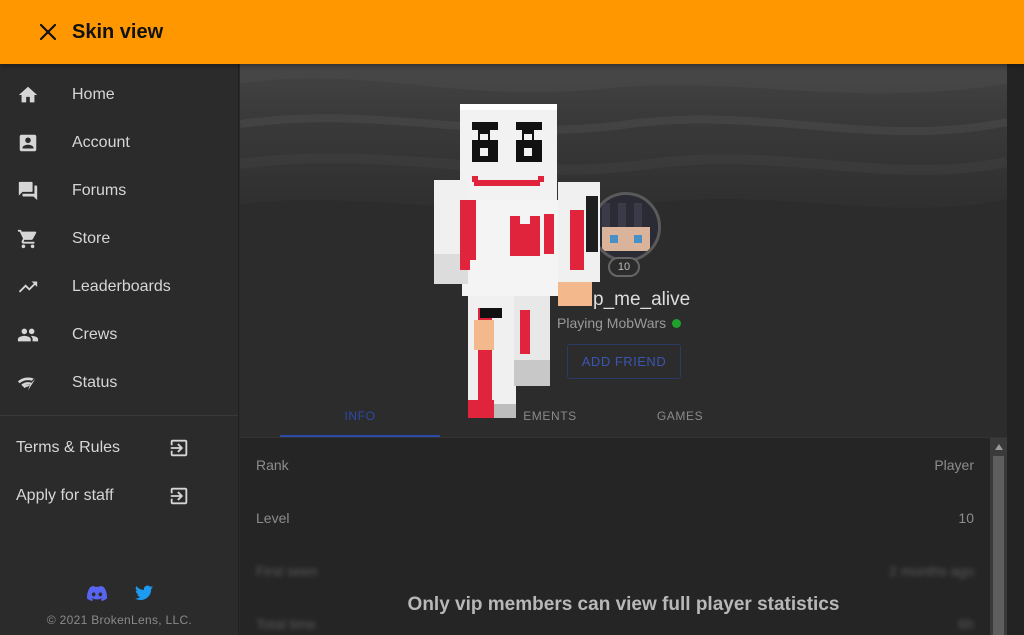  I want to click on skin-eye-right, so click(529, 126).